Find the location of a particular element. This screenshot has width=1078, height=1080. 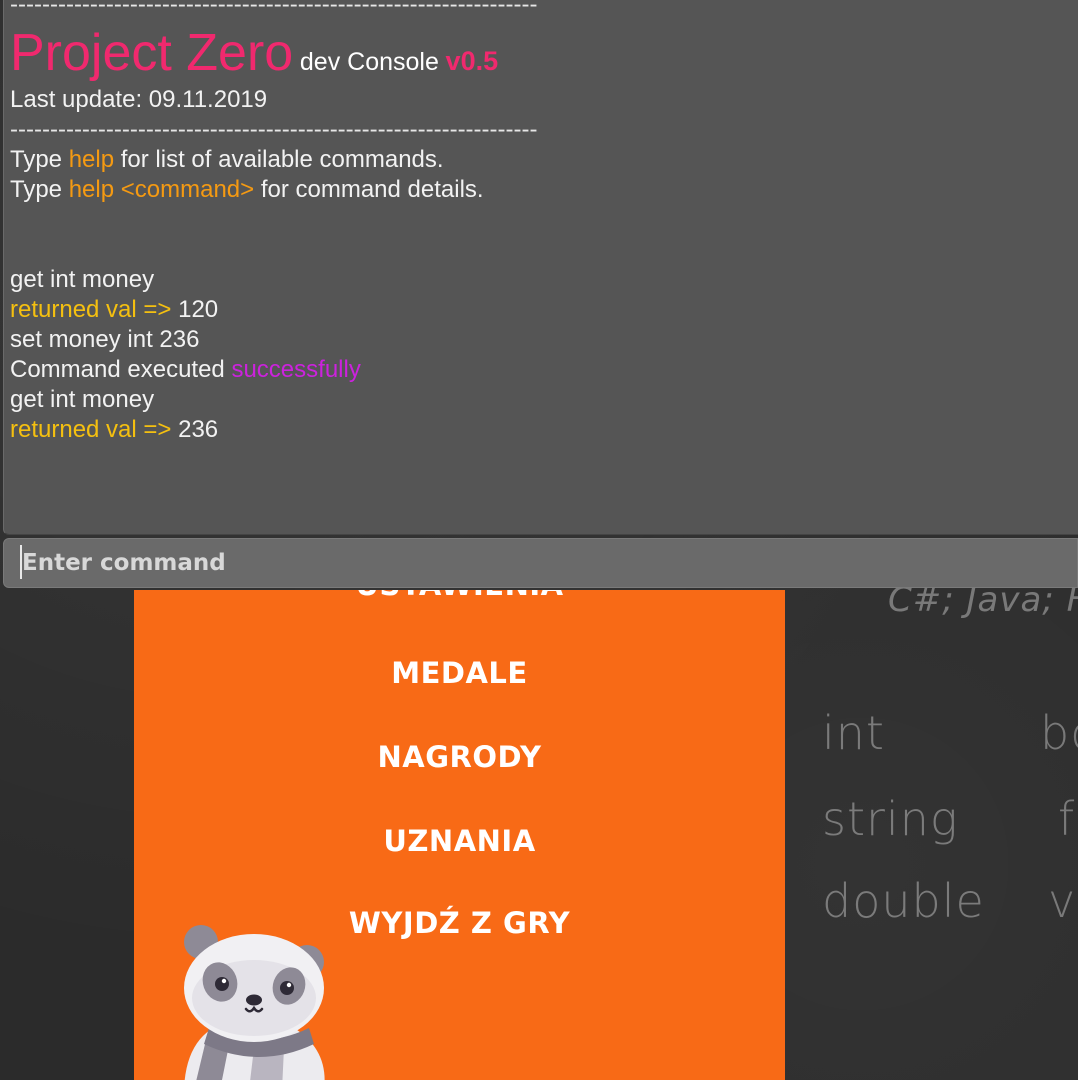

console-log-return: returned val => 120 is located at coordinates (114, 310).